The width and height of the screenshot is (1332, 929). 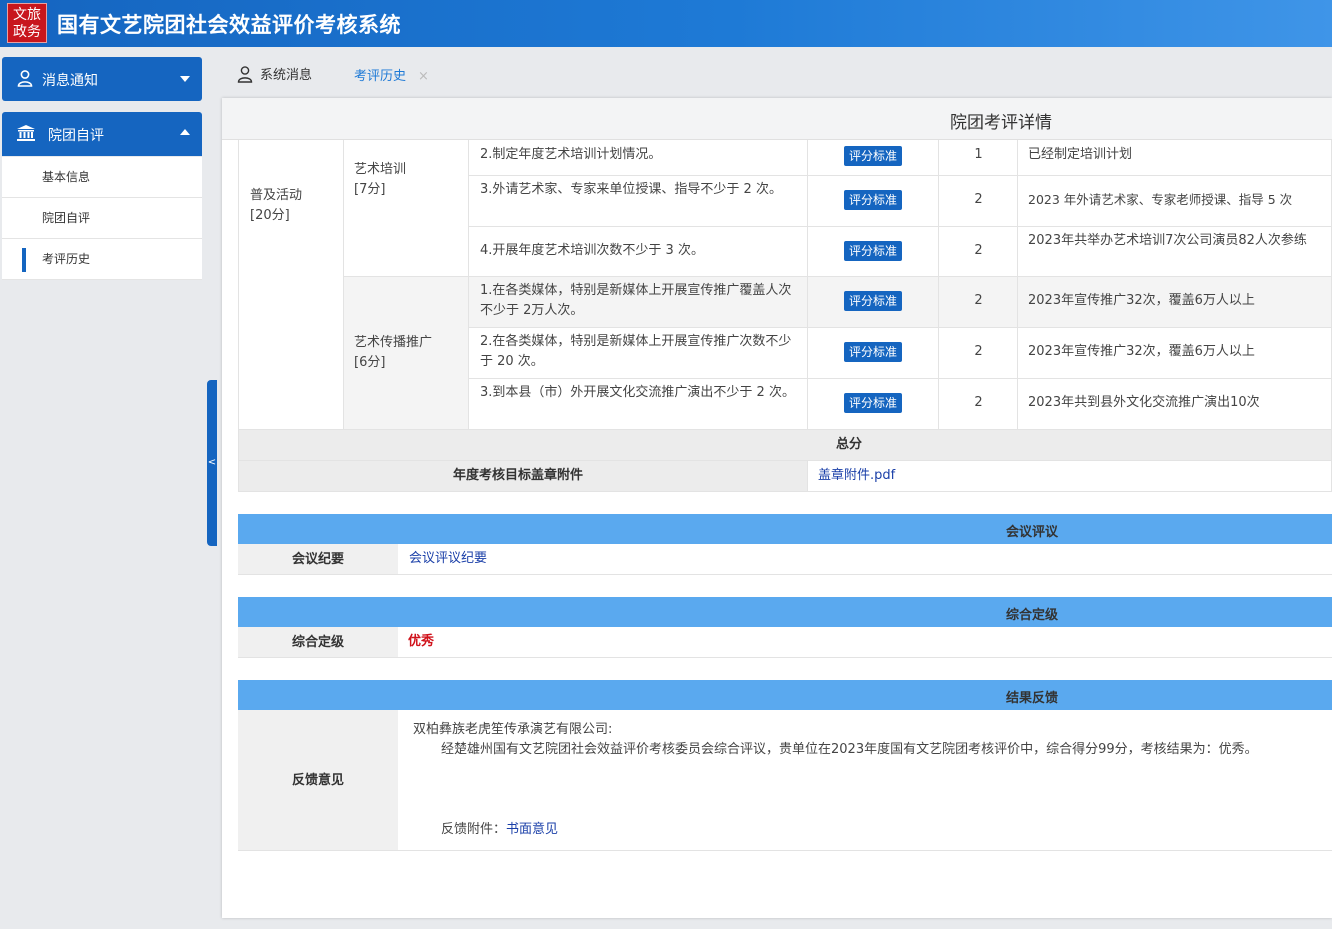 What do you see at coordinates (571, 154) in the screenshot?
I see `item-text: 2.制定年度艺术培训计划情况。` at bounding box center [571, 154].